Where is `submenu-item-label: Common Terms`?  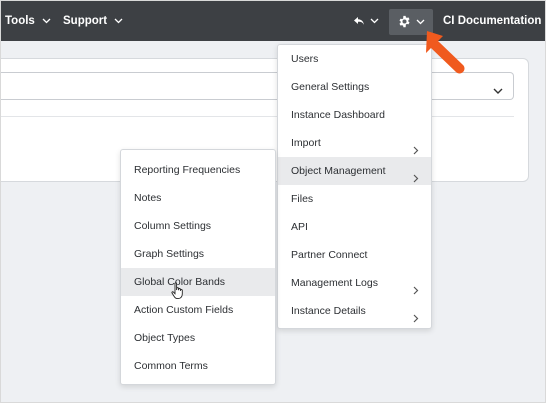 submenu-item-label: Common Terms is located at coordinates (171, 366).